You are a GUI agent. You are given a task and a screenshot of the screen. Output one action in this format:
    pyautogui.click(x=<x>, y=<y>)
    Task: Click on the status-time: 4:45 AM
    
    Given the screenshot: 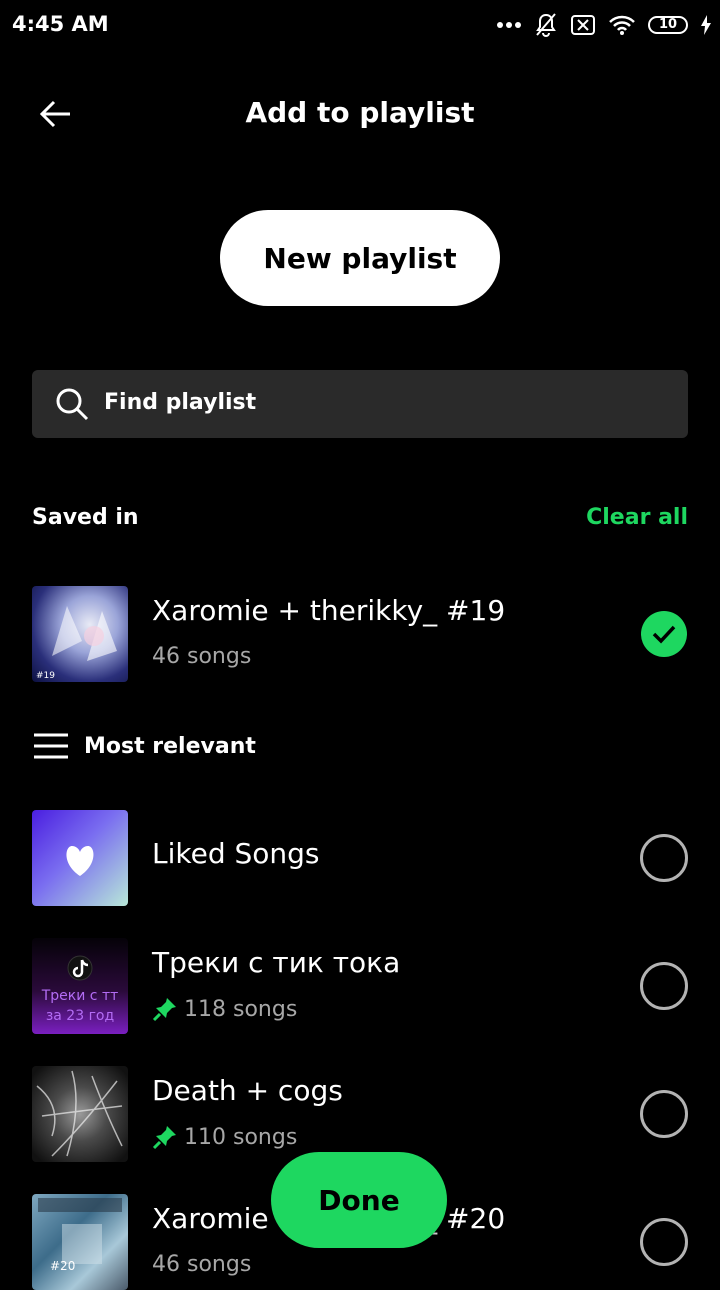 What is the action you would take?
    pyautogui.click(x=60, y=24)
    